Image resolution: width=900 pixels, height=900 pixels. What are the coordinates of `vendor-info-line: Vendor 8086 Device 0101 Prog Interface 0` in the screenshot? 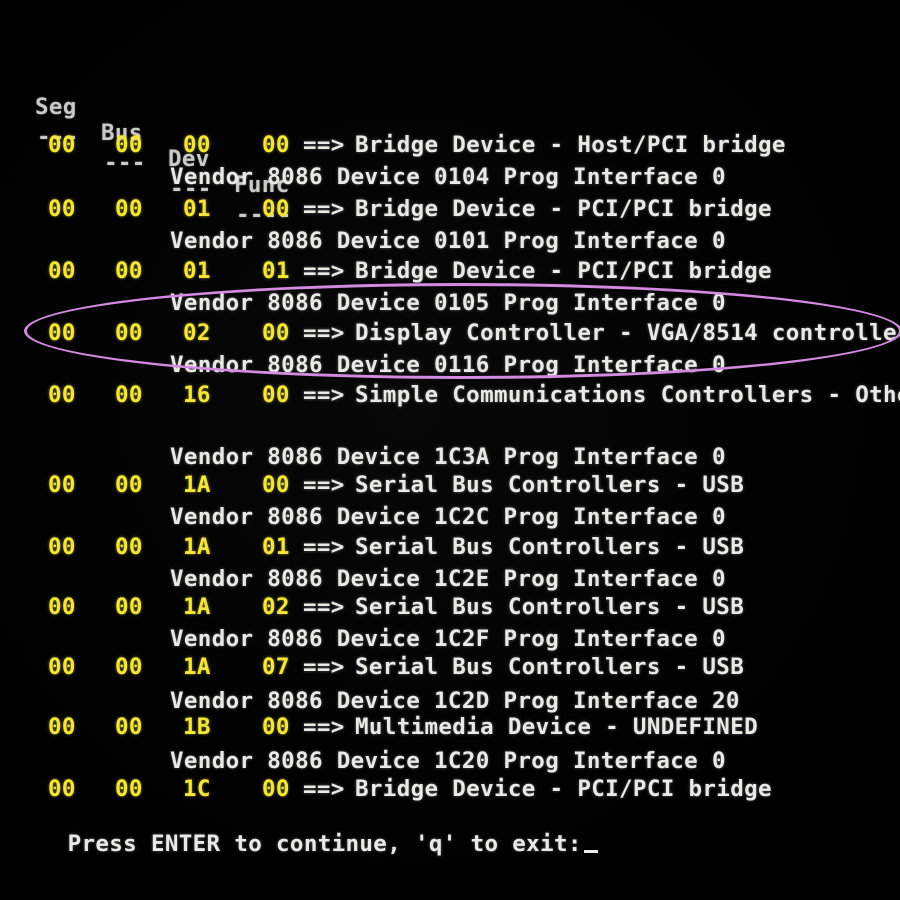 It's located at (448, 241).